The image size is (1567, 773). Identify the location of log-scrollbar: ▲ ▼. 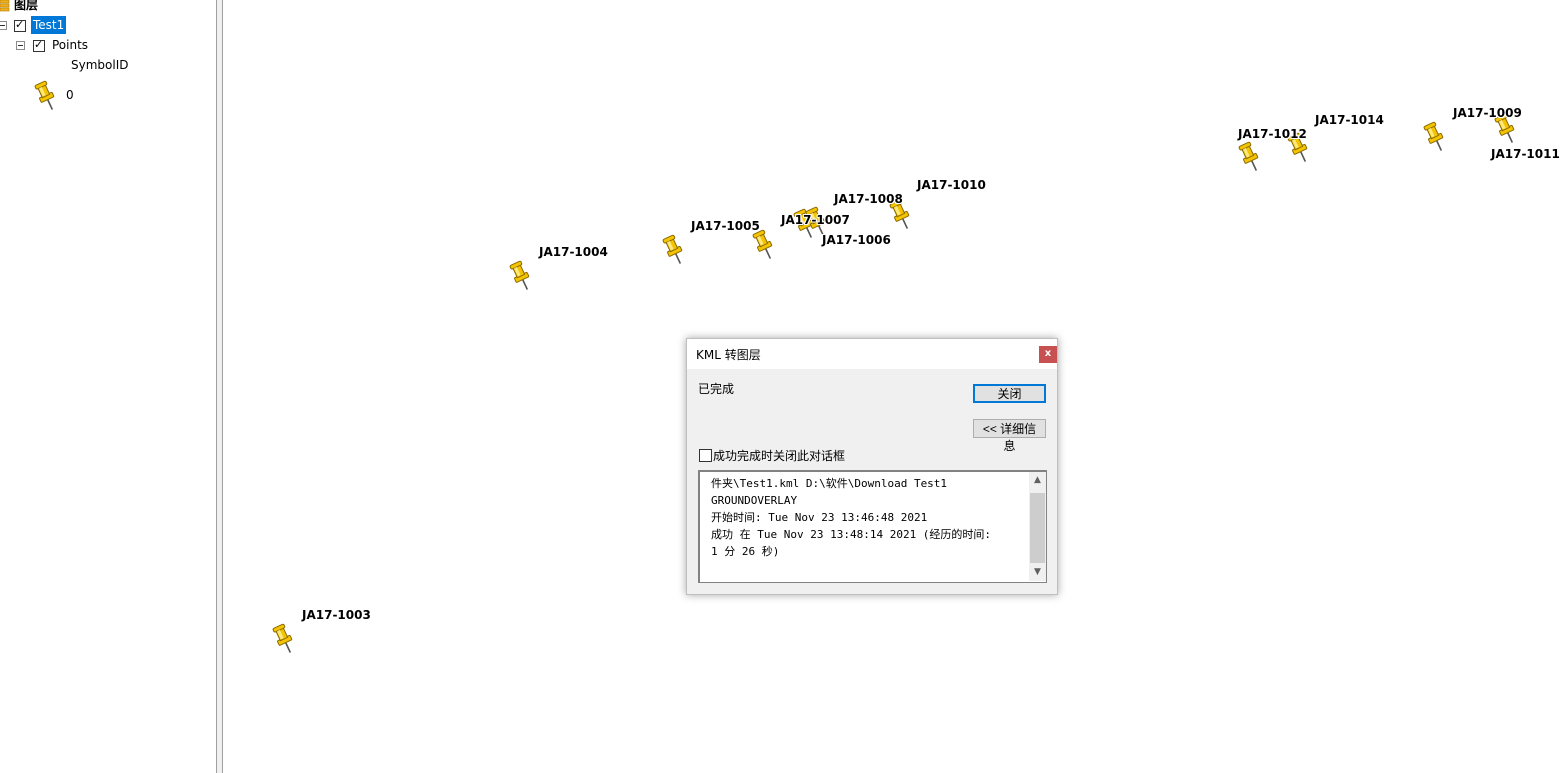
(1037, 526).